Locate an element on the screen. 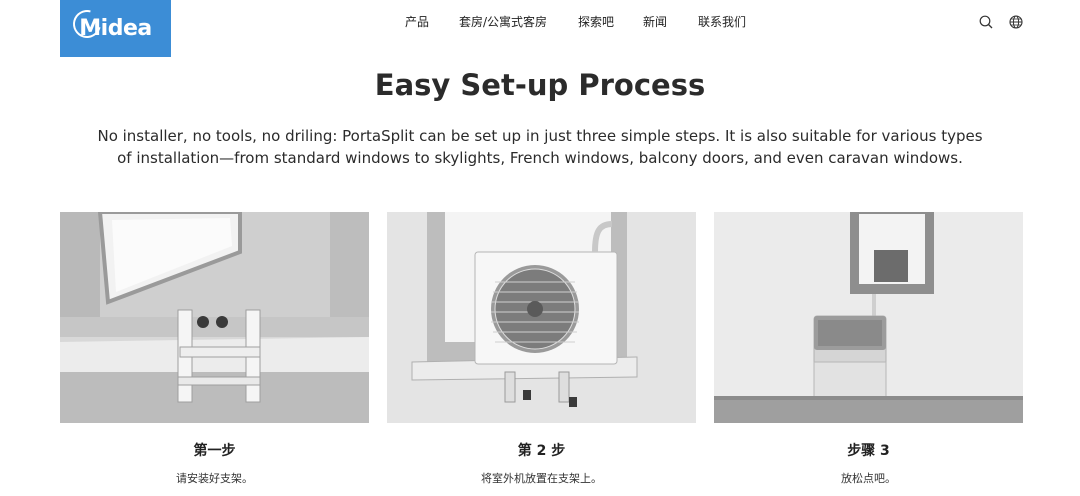  nav-item-explore: 探索吧 is located at coordinates (596, 21).